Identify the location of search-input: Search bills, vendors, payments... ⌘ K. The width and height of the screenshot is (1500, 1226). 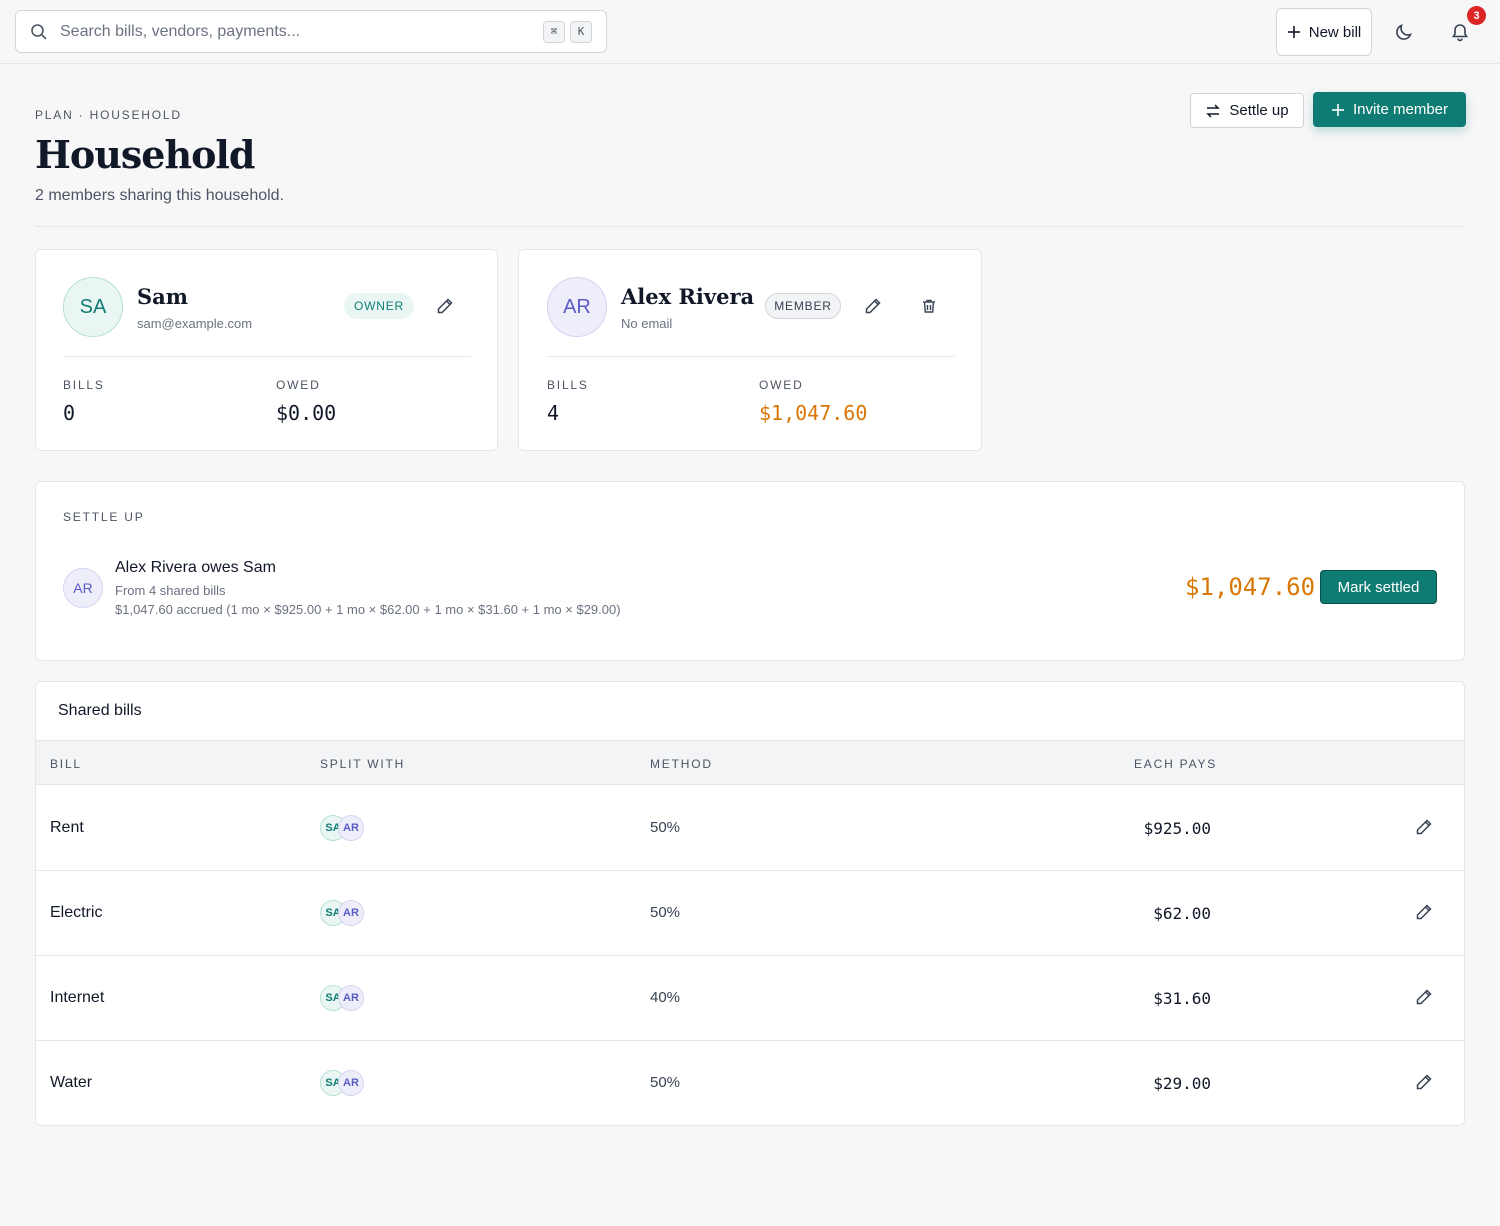
(311, 31).